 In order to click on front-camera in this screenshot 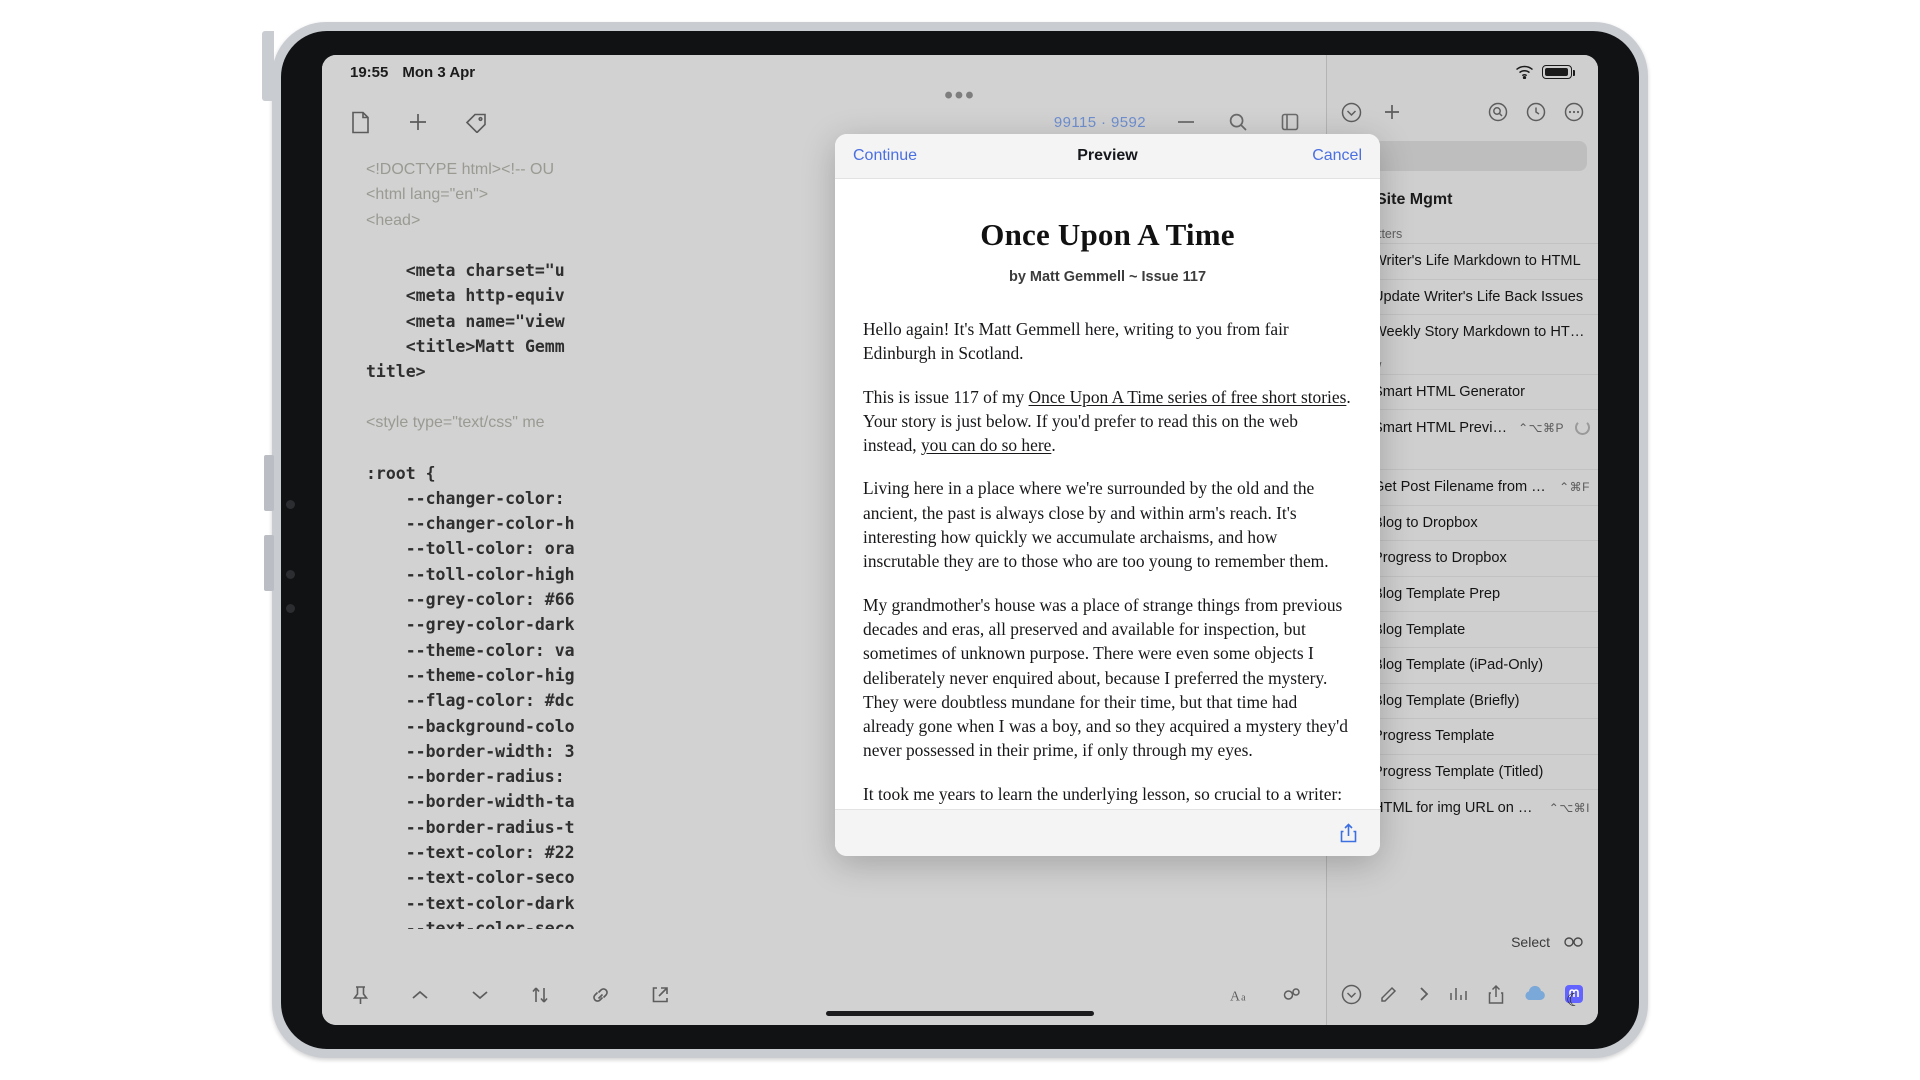, I will do `click(290, 504)`.